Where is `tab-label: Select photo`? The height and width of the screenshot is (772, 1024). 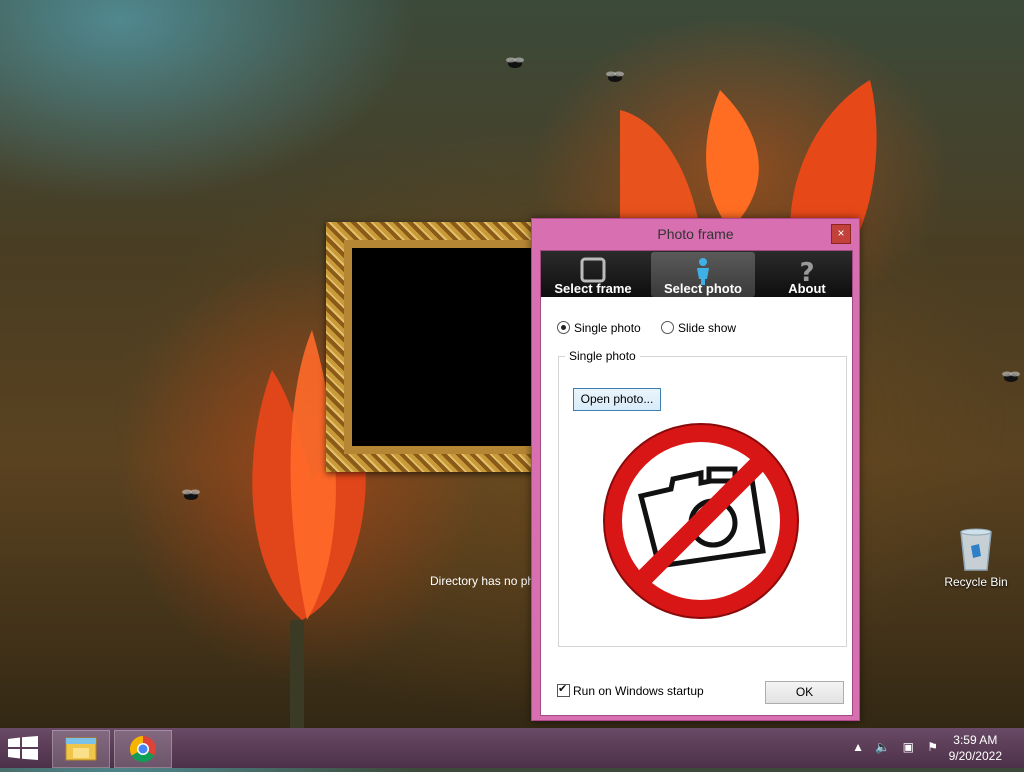 tab-label: Select photo is located at coordinates (702, 288).